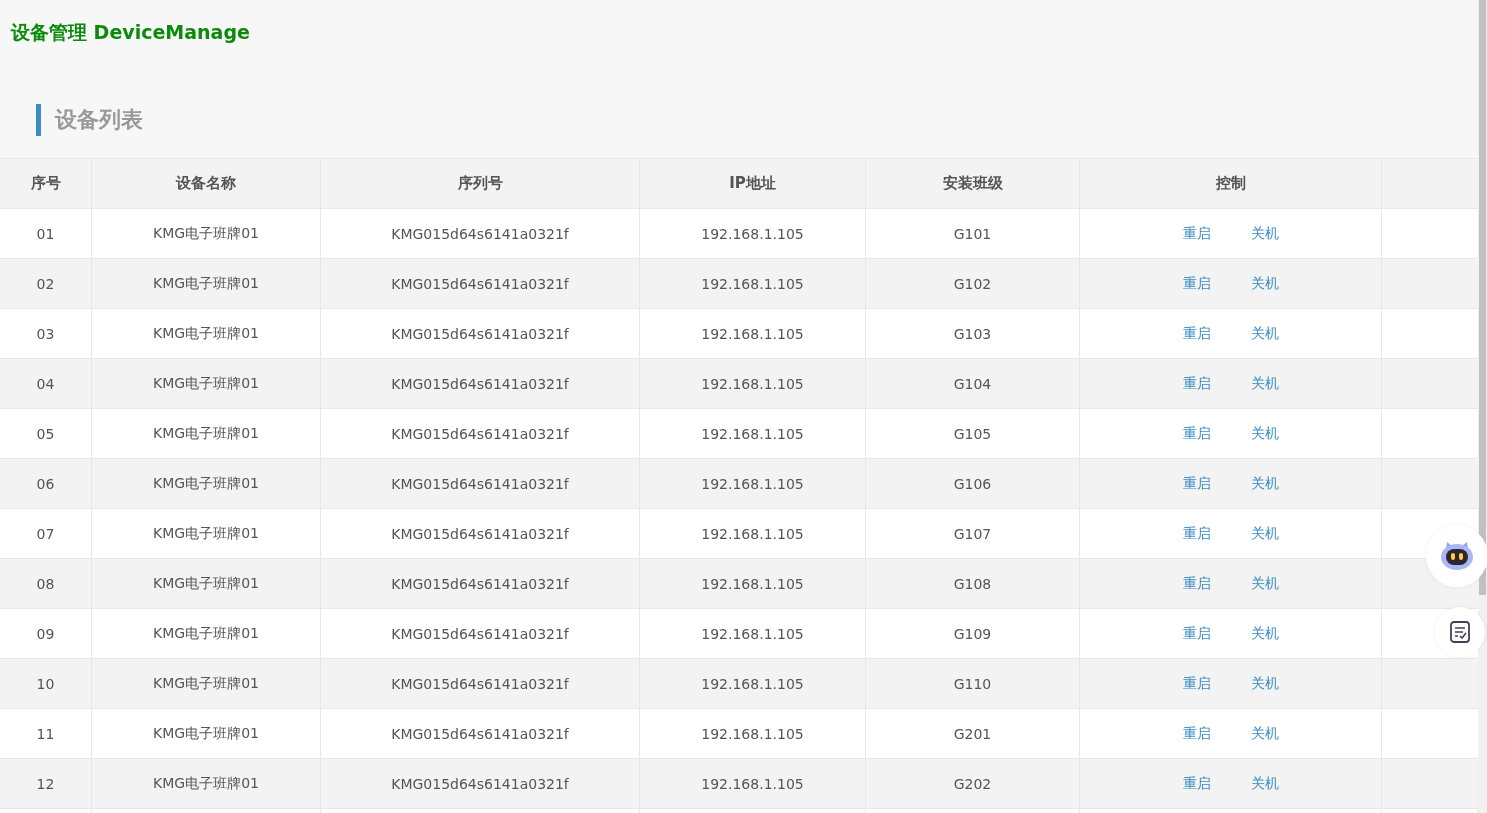 Image resolution: width=1487 pixels, height=813 pixels. Describe the element at coordinates (1482, 297) in the screenshot. I see `scrollbar-thumb` at that location.